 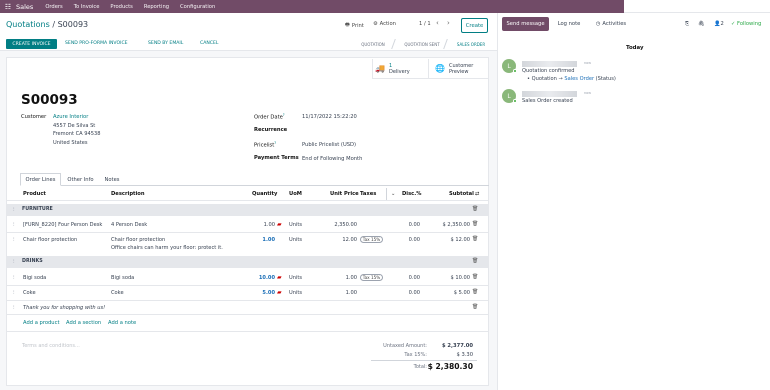 I want to click on line-quantity: 5.00, so click(x=262, y=293).